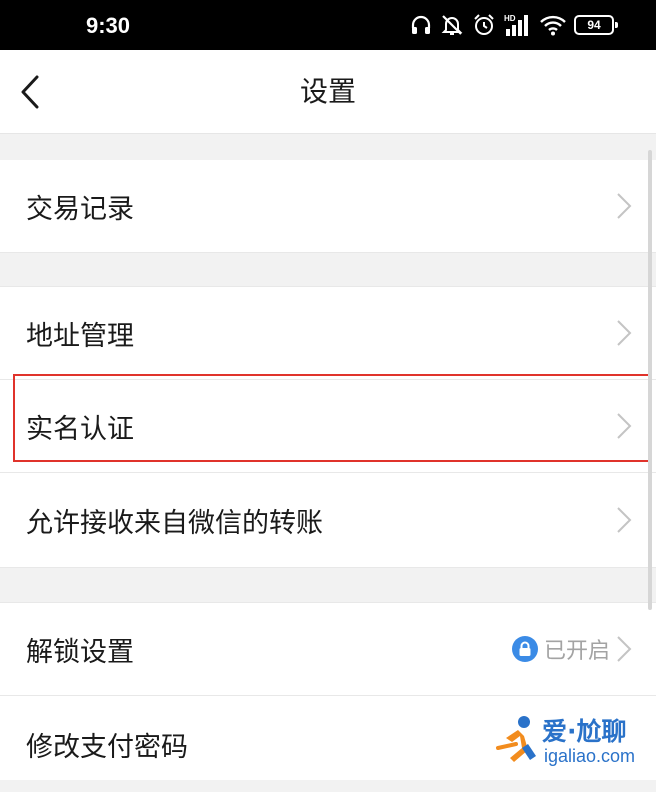  I want to click on settings-item-label: 交易记录, so click(80, 209).